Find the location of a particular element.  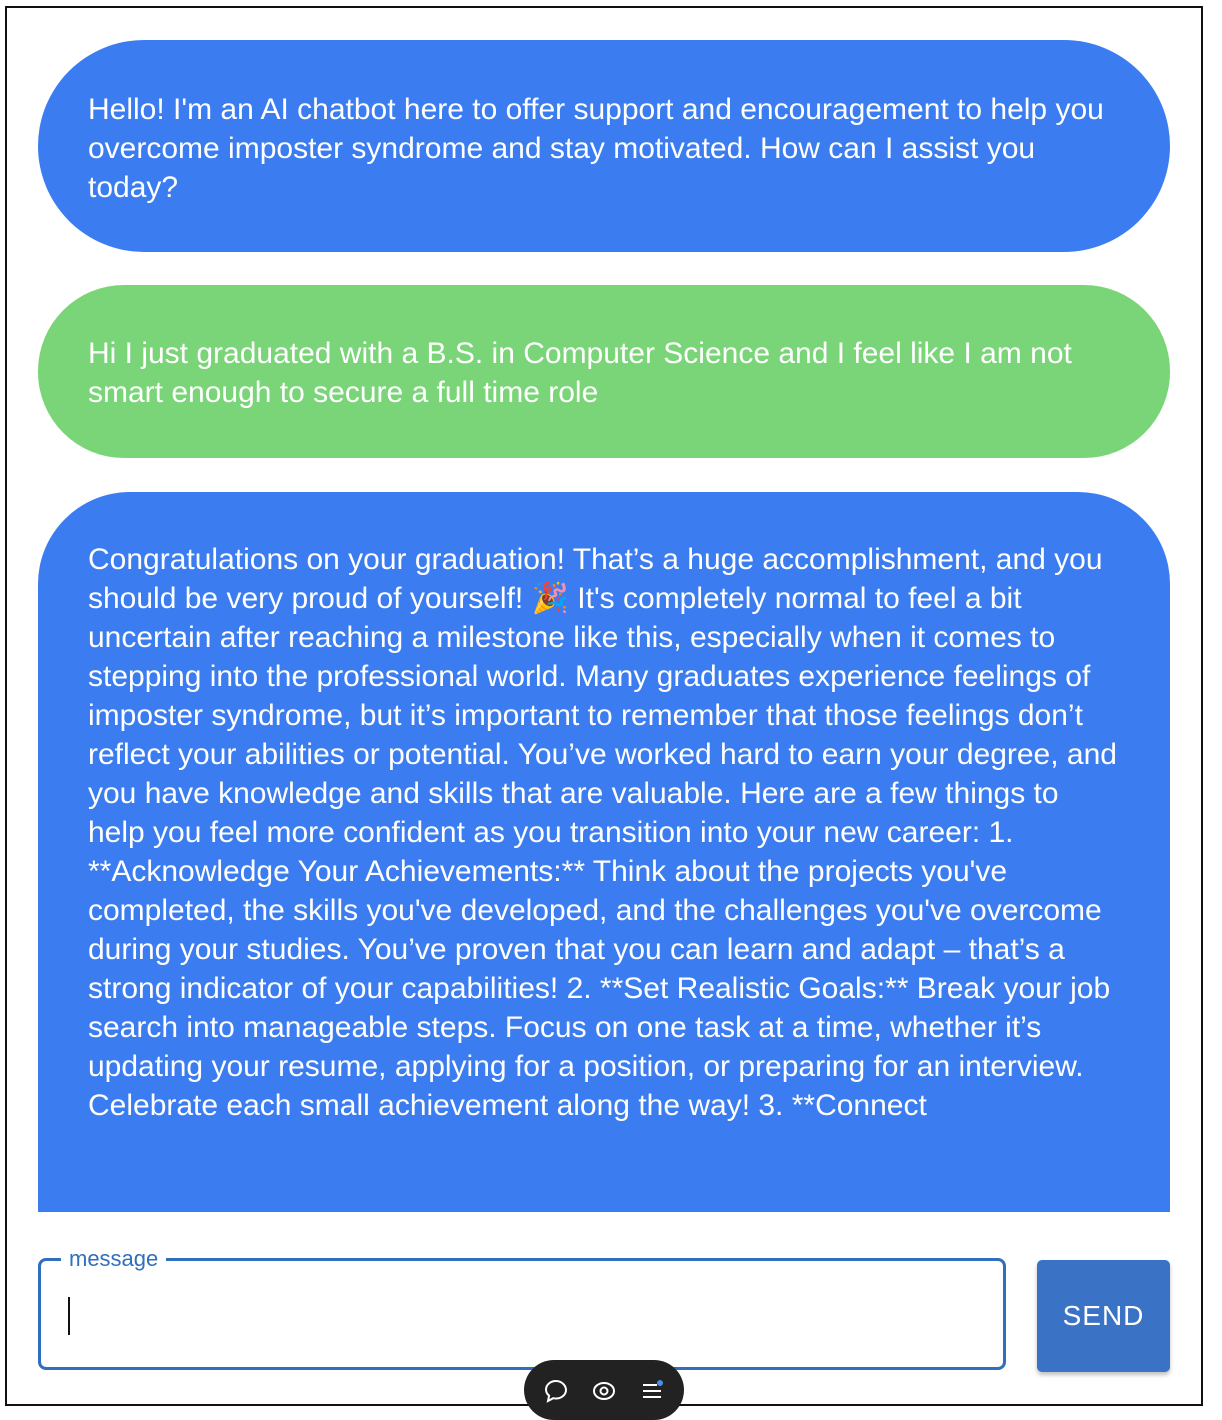

comment-icon is located at coordinates (556, 1391).